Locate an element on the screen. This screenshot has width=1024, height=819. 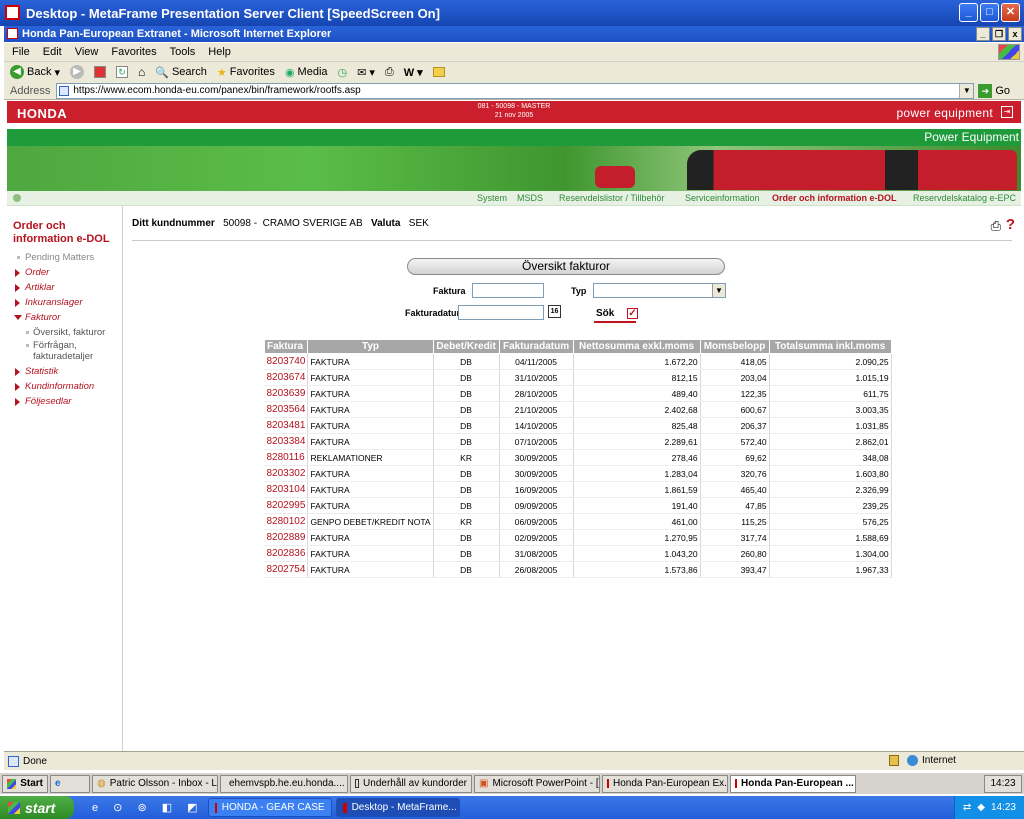
faktura-input is located at coordinates (508, 290).